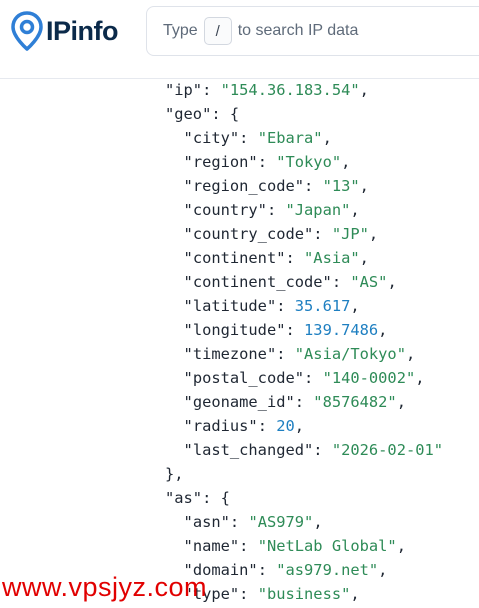 The height and width of the screenshot is (608, 479). I want to click on json-value: "140-0002", so click(369, 378).